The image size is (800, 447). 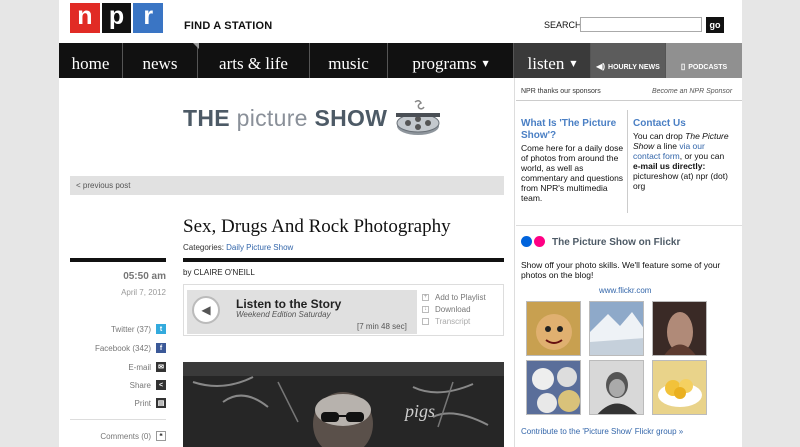 I want to click on contact-text-3: , or you can, so click(x=702, y=156).